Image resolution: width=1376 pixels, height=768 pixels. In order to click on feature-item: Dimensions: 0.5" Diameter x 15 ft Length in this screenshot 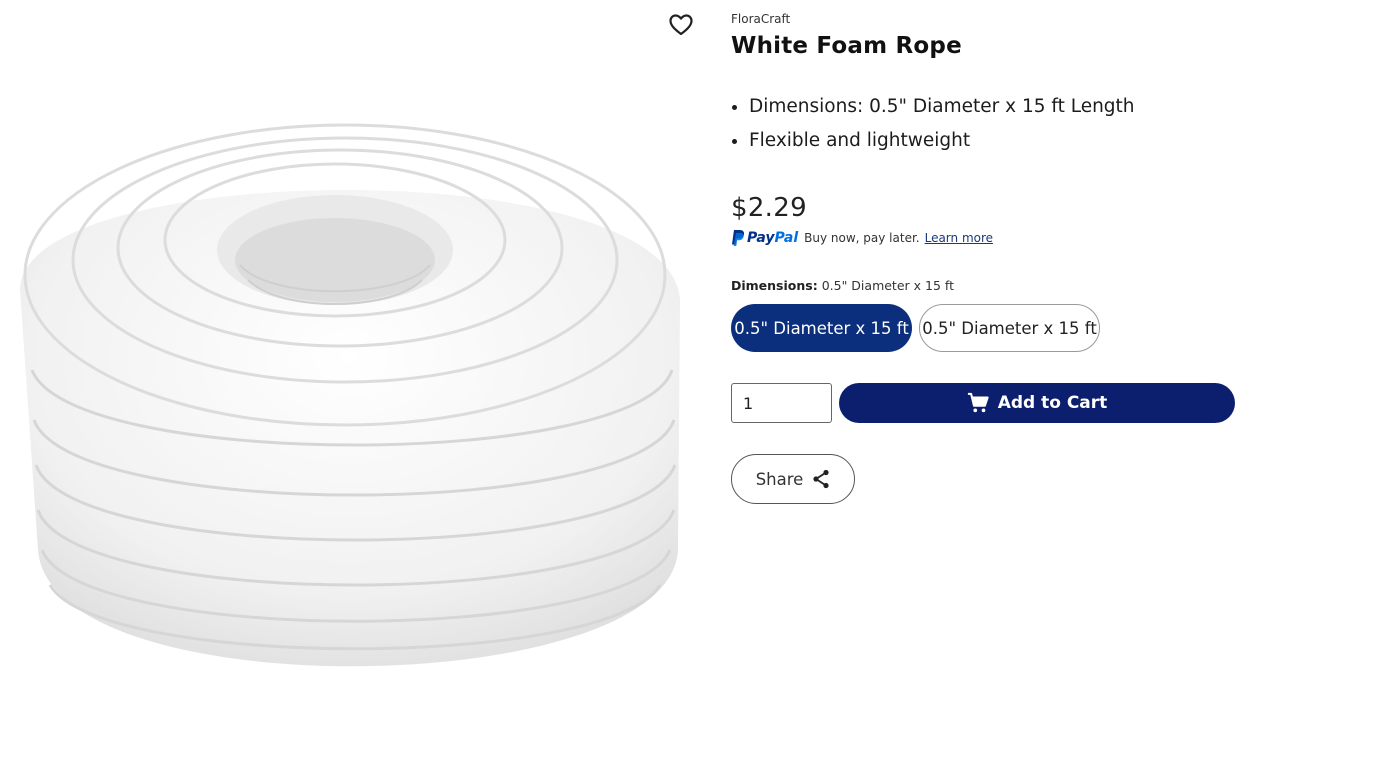, I will do `click(942, 110)`.